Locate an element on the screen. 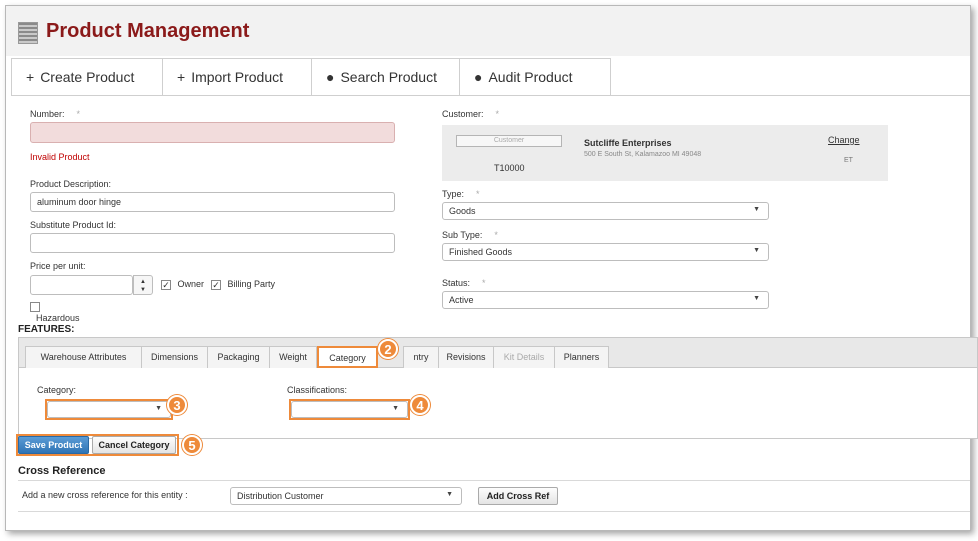 The height and width of the screenshot is (541, 978). header: Product Management is located at coordinates (488, 31).